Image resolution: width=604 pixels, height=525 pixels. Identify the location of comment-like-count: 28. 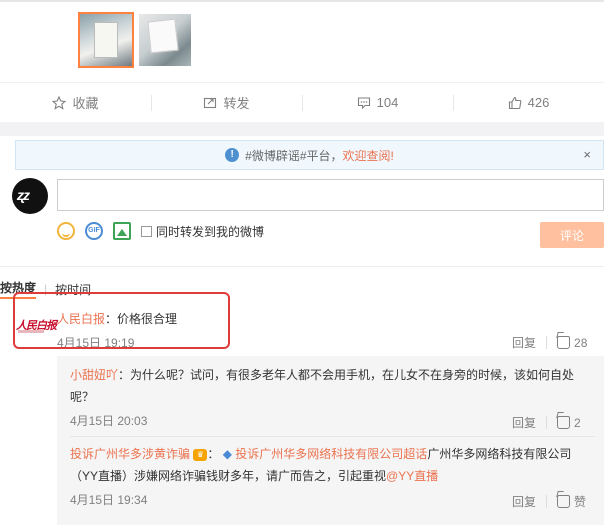
(581, 342).